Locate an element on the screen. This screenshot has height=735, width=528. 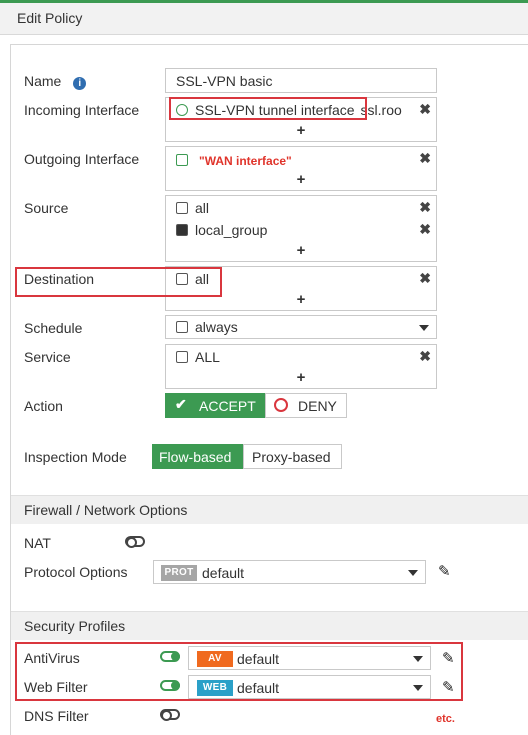
nat-label: NAT is located at coordinates (37, 543).